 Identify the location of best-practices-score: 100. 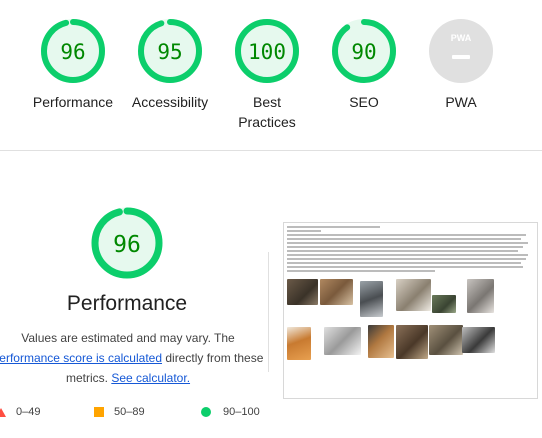
(267, 52).